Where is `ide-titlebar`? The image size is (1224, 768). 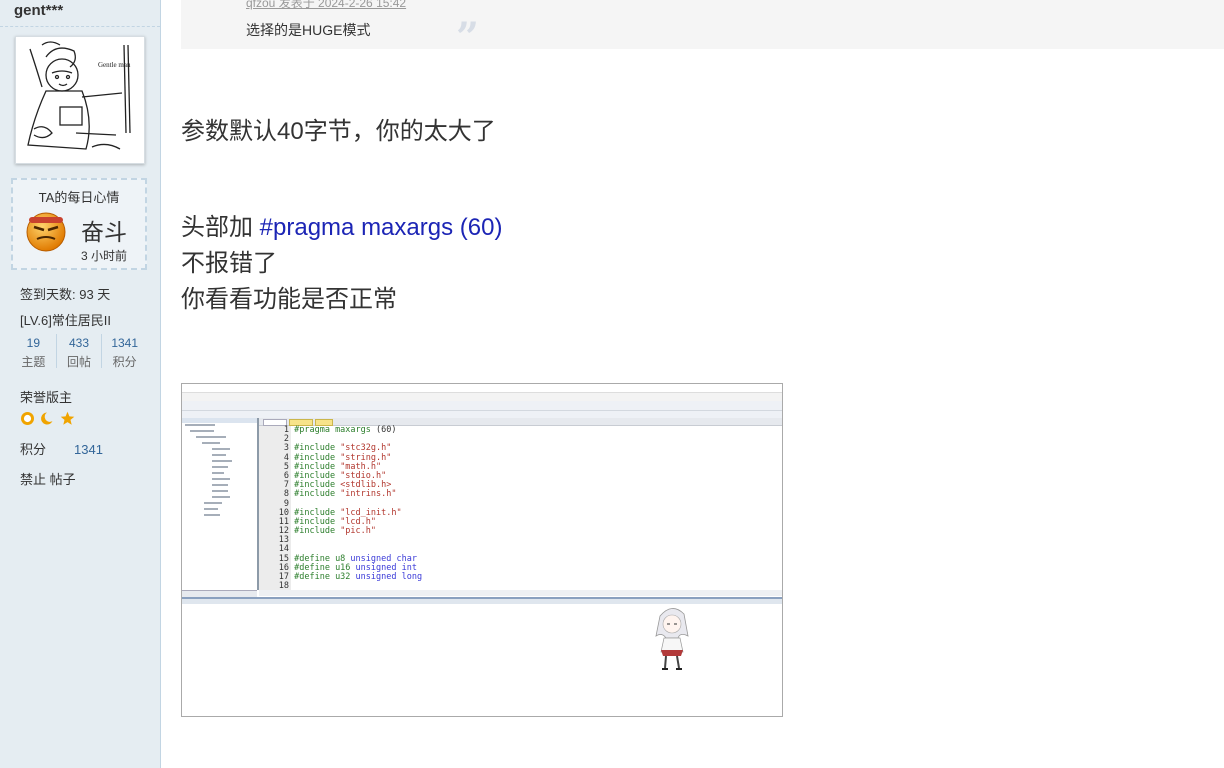 ide-titlebar is located at coordinates (482, 388).